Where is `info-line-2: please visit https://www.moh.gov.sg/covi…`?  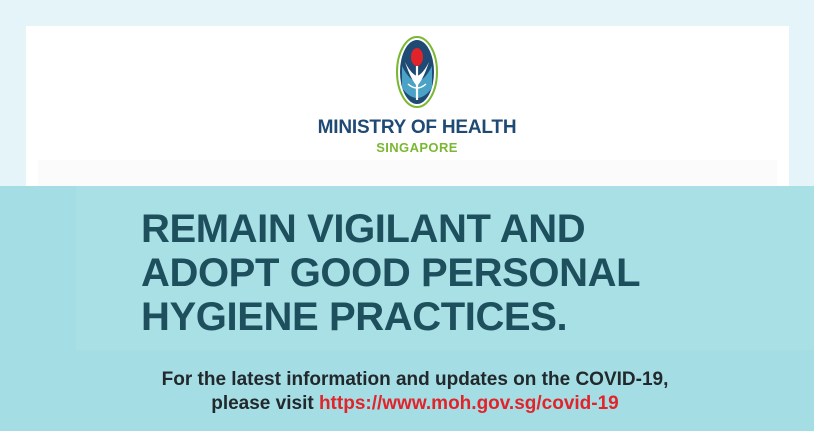 info-line-2: please visit https://www.moh.gov.sg/covi… is located at coordinates (407, 404).